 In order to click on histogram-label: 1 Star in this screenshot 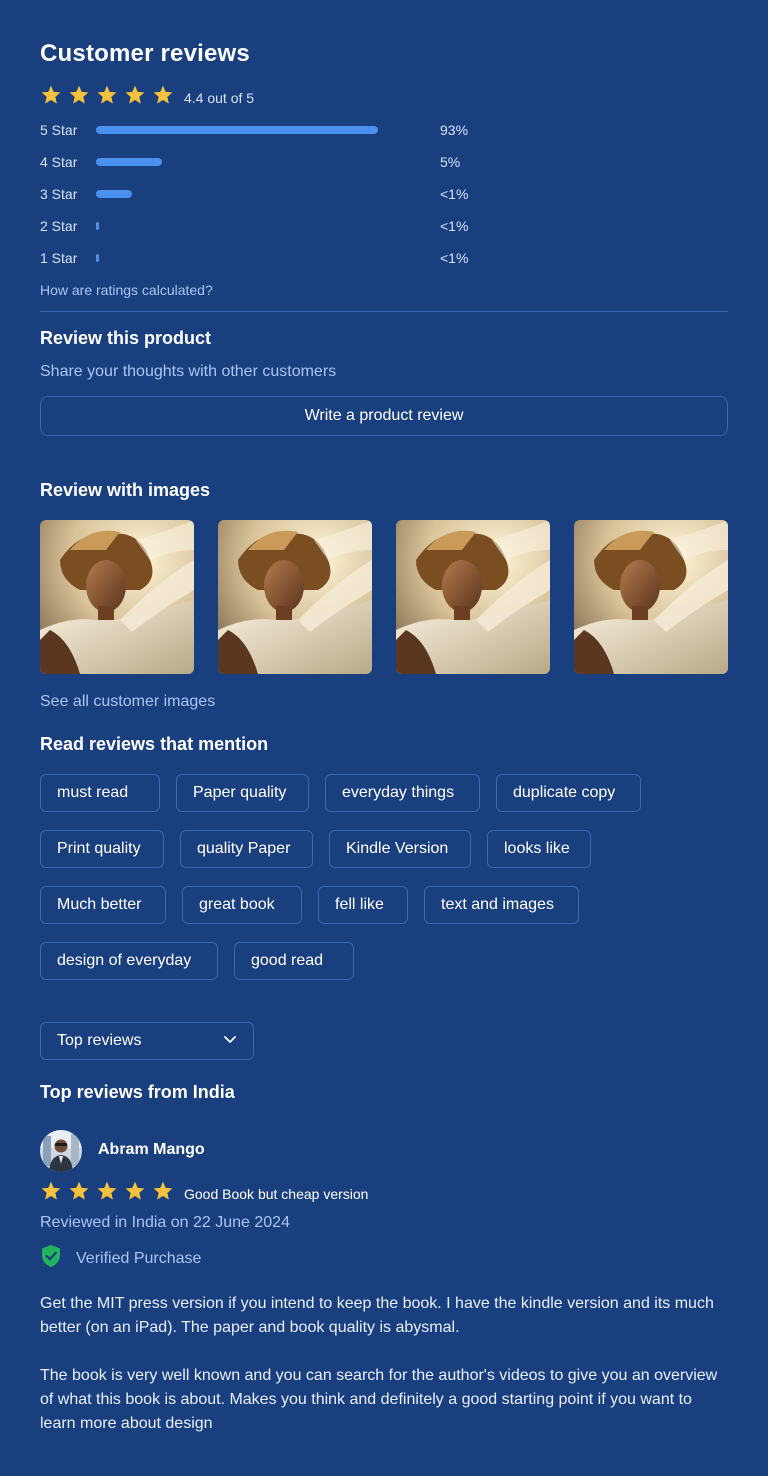, I will do `click(59, 258)`.